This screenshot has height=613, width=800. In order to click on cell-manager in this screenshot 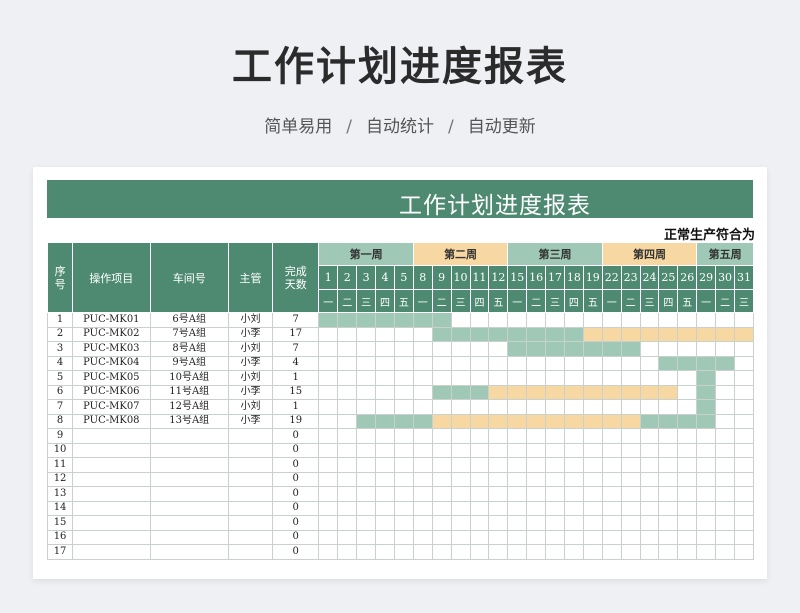, I will do `click(250, 450)`.